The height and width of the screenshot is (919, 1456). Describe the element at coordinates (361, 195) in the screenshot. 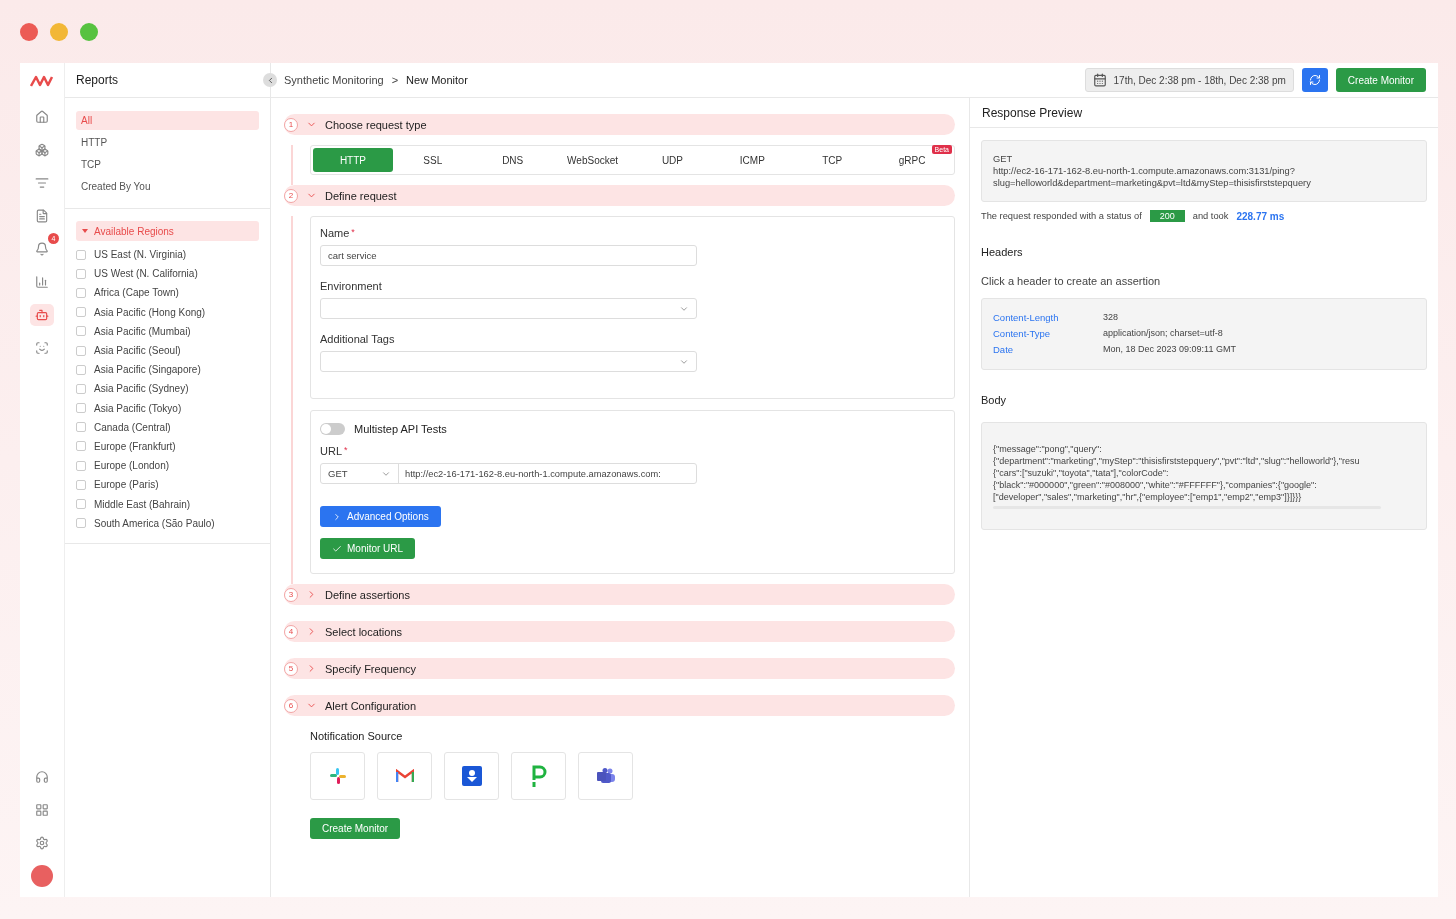

I see `step-title: Define request` at that location.